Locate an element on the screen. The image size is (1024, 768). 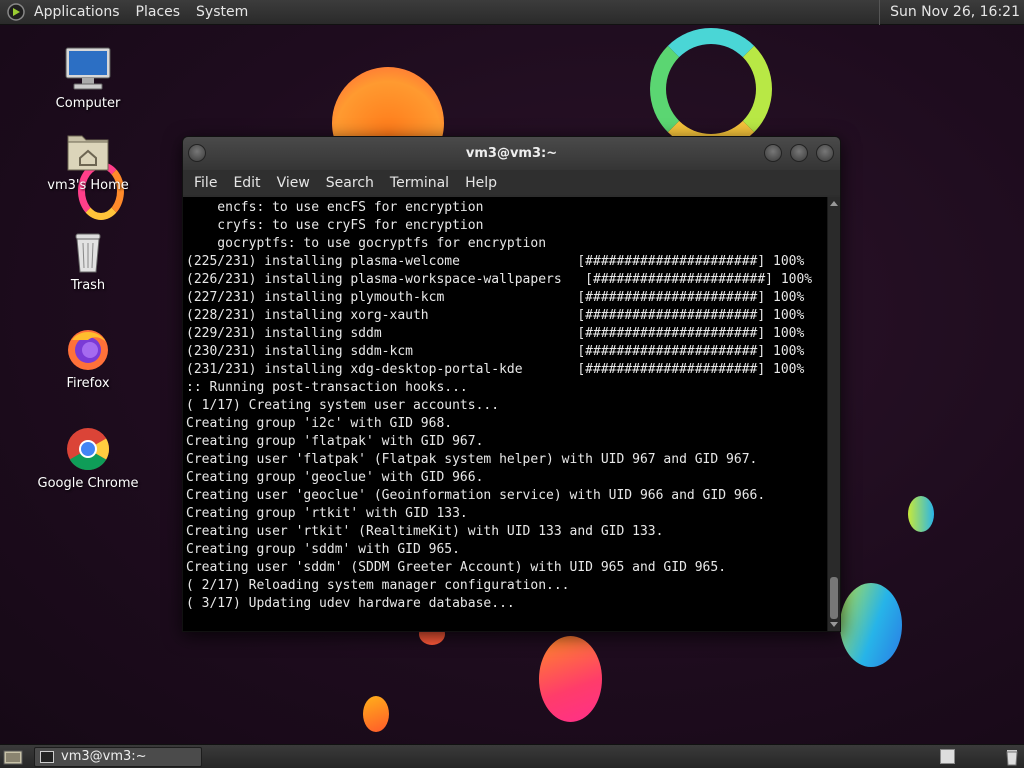
window-title: vm3@vm3:~ is located at coordinates (511, 153).